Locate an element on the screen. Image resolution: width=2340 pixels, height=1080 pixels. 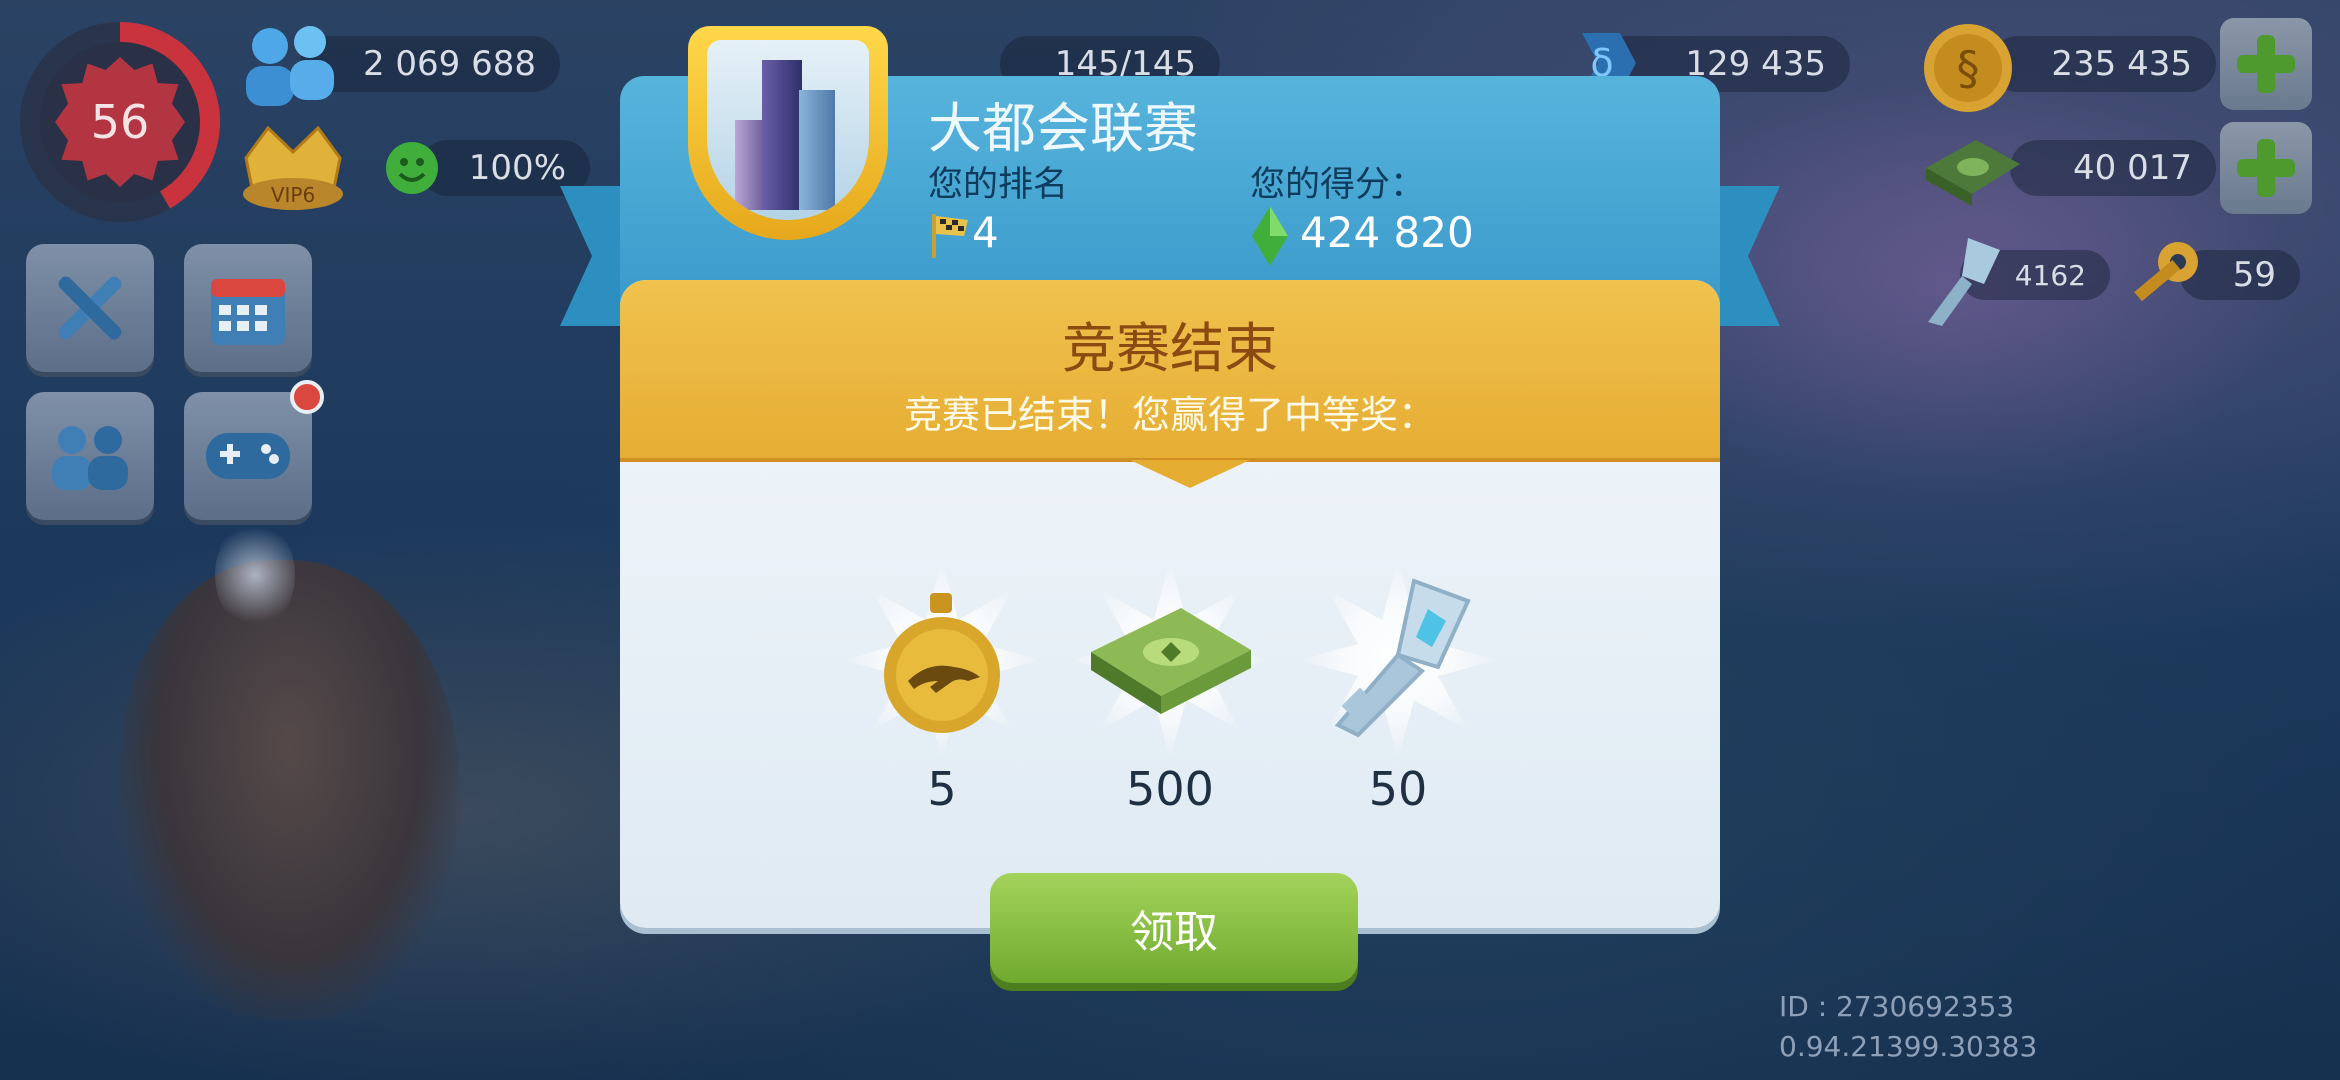
checkered-flag-icon is located at coordinates (950, 236).